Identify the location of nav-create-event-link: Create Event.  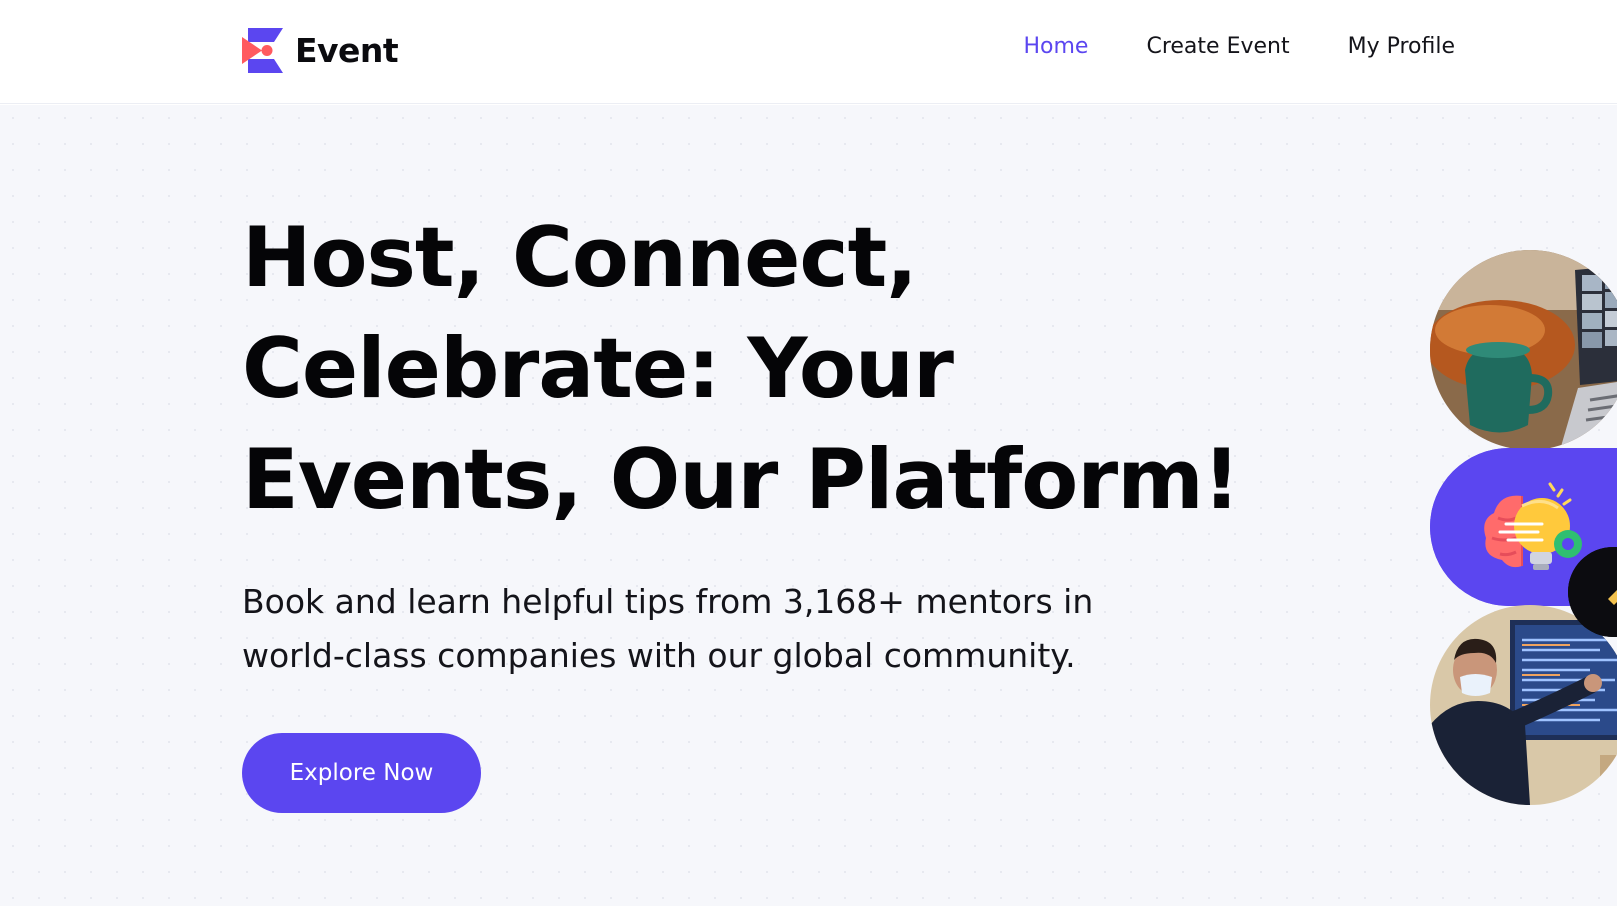
(1217, 46).